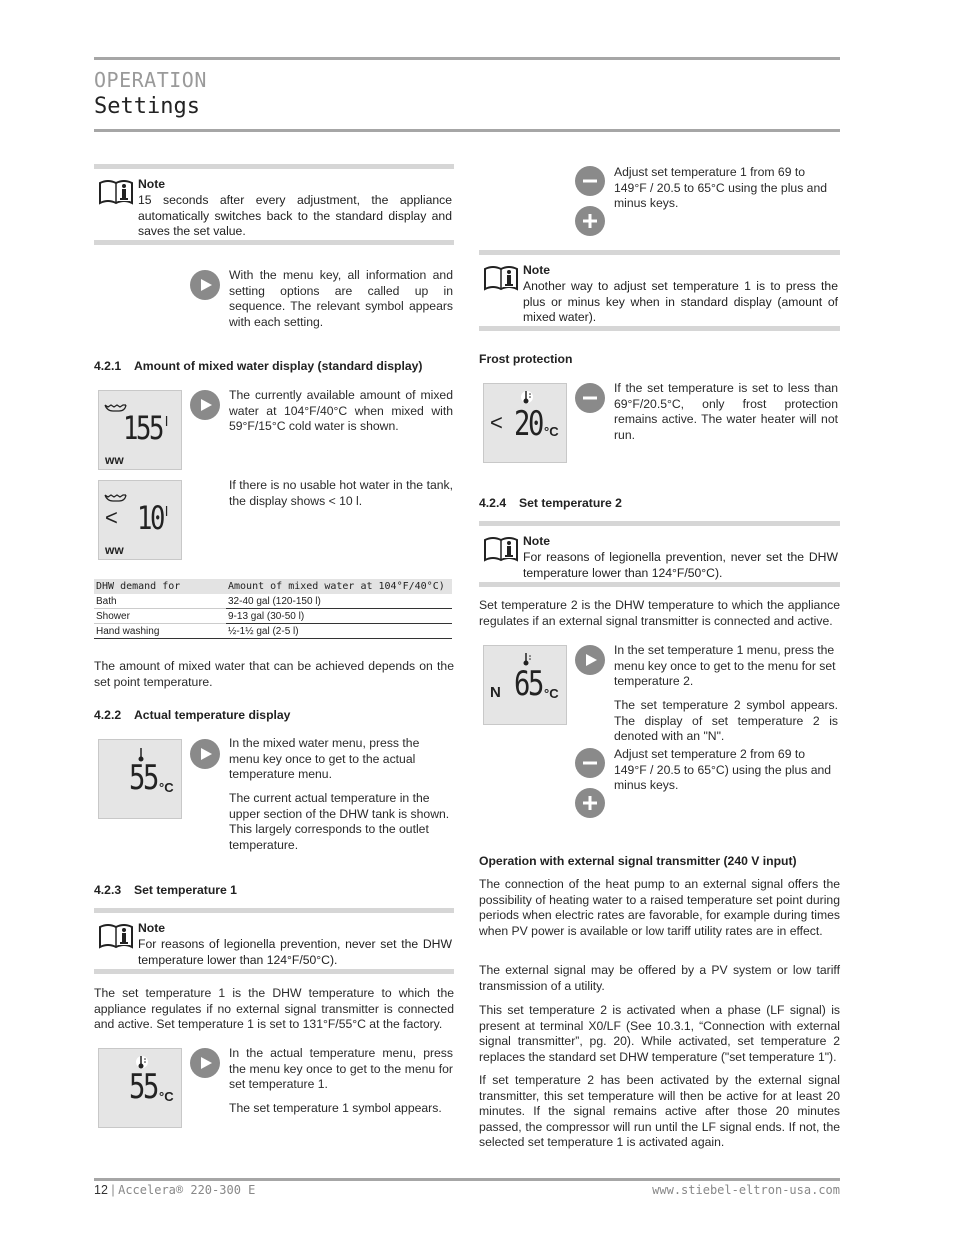 This screenshot has height=1235, width=954. I want to click on page-title: Settings, so click(147, 106).